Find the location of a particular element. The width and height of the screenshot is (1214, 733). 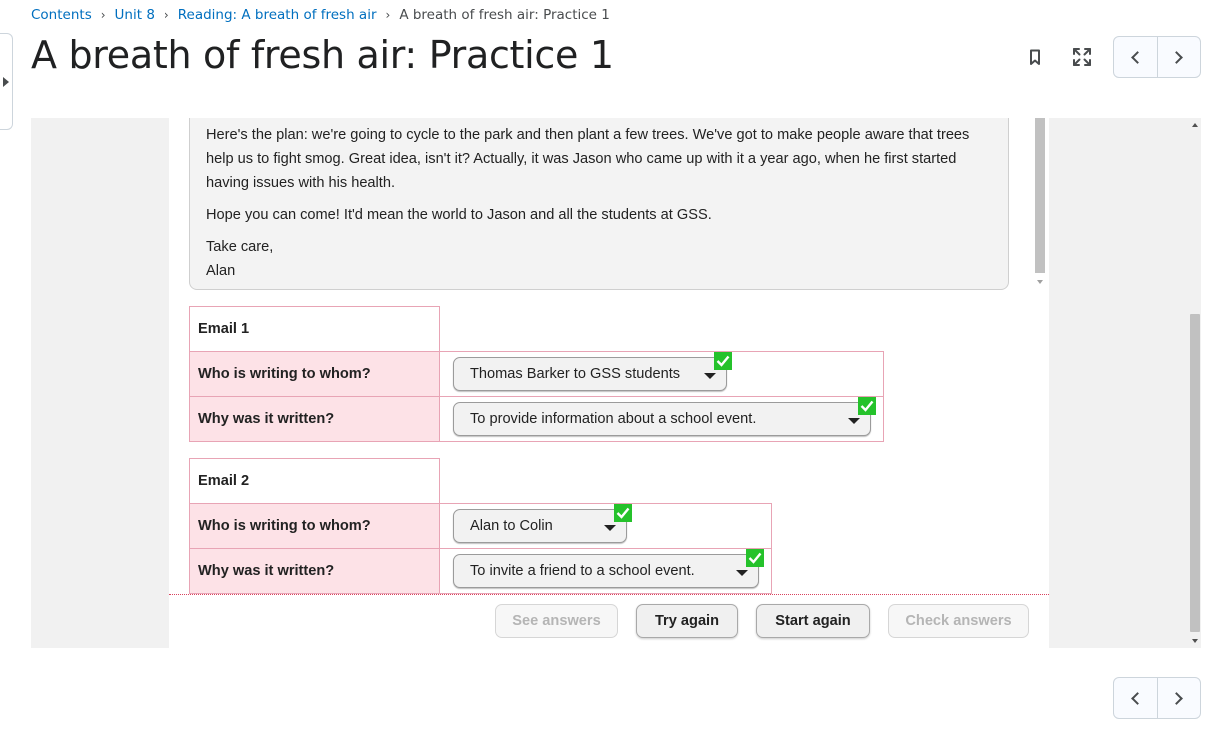

bookmark-icon is located at coordinates (1035, 57).